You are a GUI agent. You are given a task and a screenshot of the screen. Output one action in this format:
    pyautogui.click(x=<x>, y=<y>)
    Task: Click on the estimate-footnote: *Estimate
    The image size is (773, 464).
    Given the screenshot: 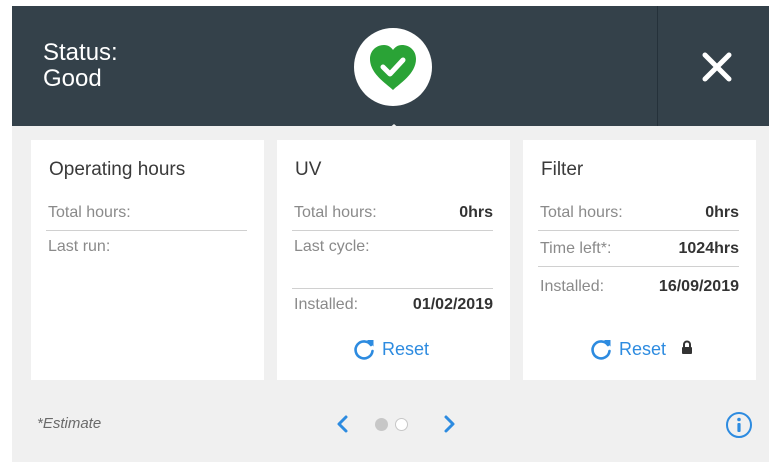 What is the action you would take?
    pyautogui.click(x=69, y=423)
    